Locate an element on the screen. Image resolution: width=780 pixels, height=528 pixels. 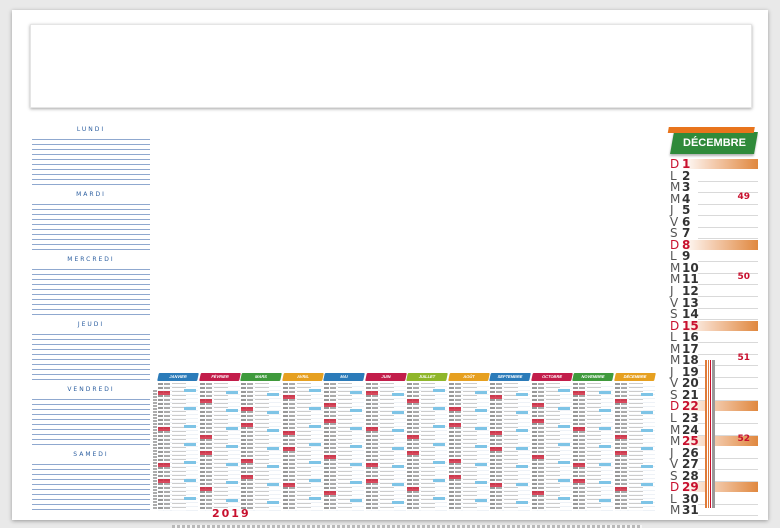
month-column: JANVIER is located at coordinates (178, 442).